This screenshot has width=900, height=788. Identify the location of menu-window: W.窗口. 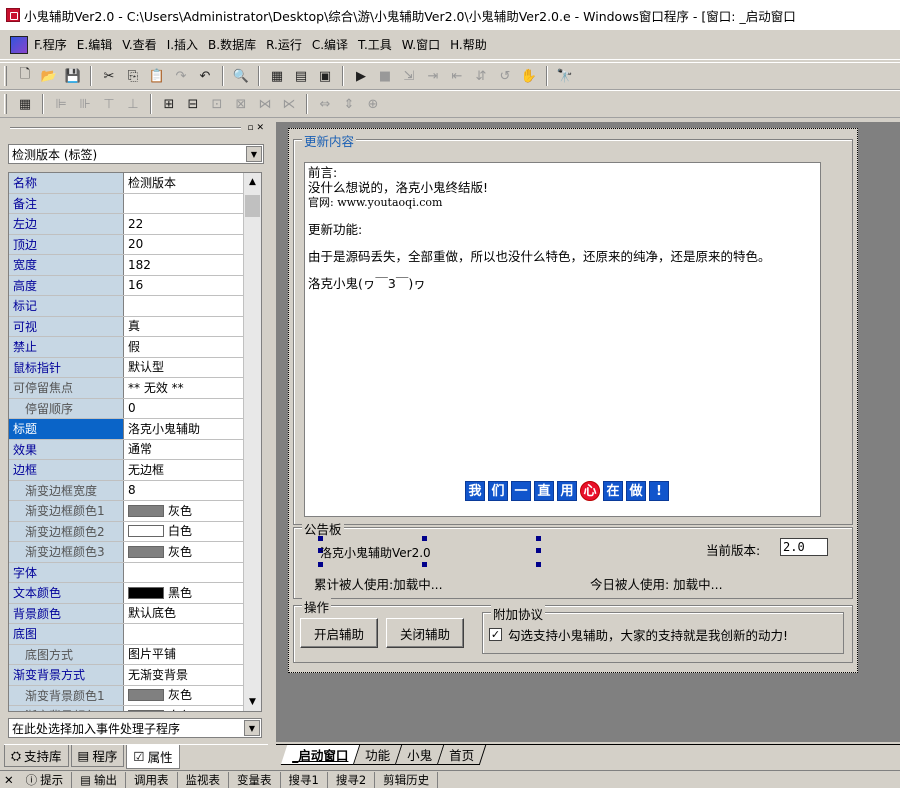
(421, 44).